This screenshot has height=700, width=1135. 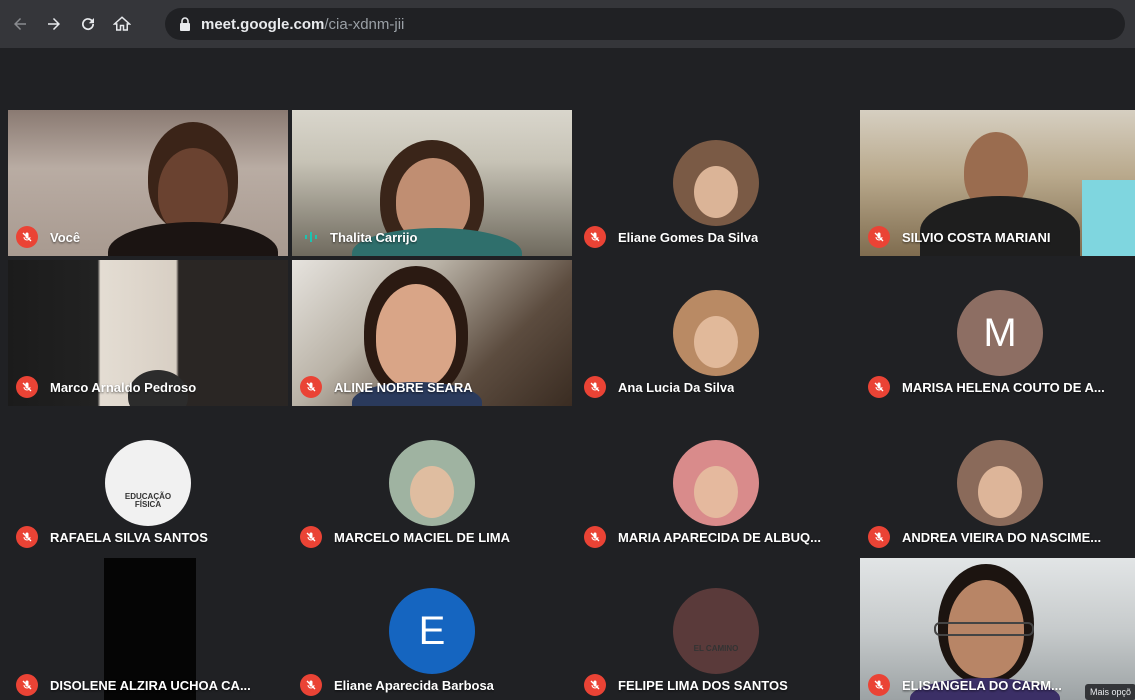 I want to click on back-arrow-icon, so click(x=20, y=24).